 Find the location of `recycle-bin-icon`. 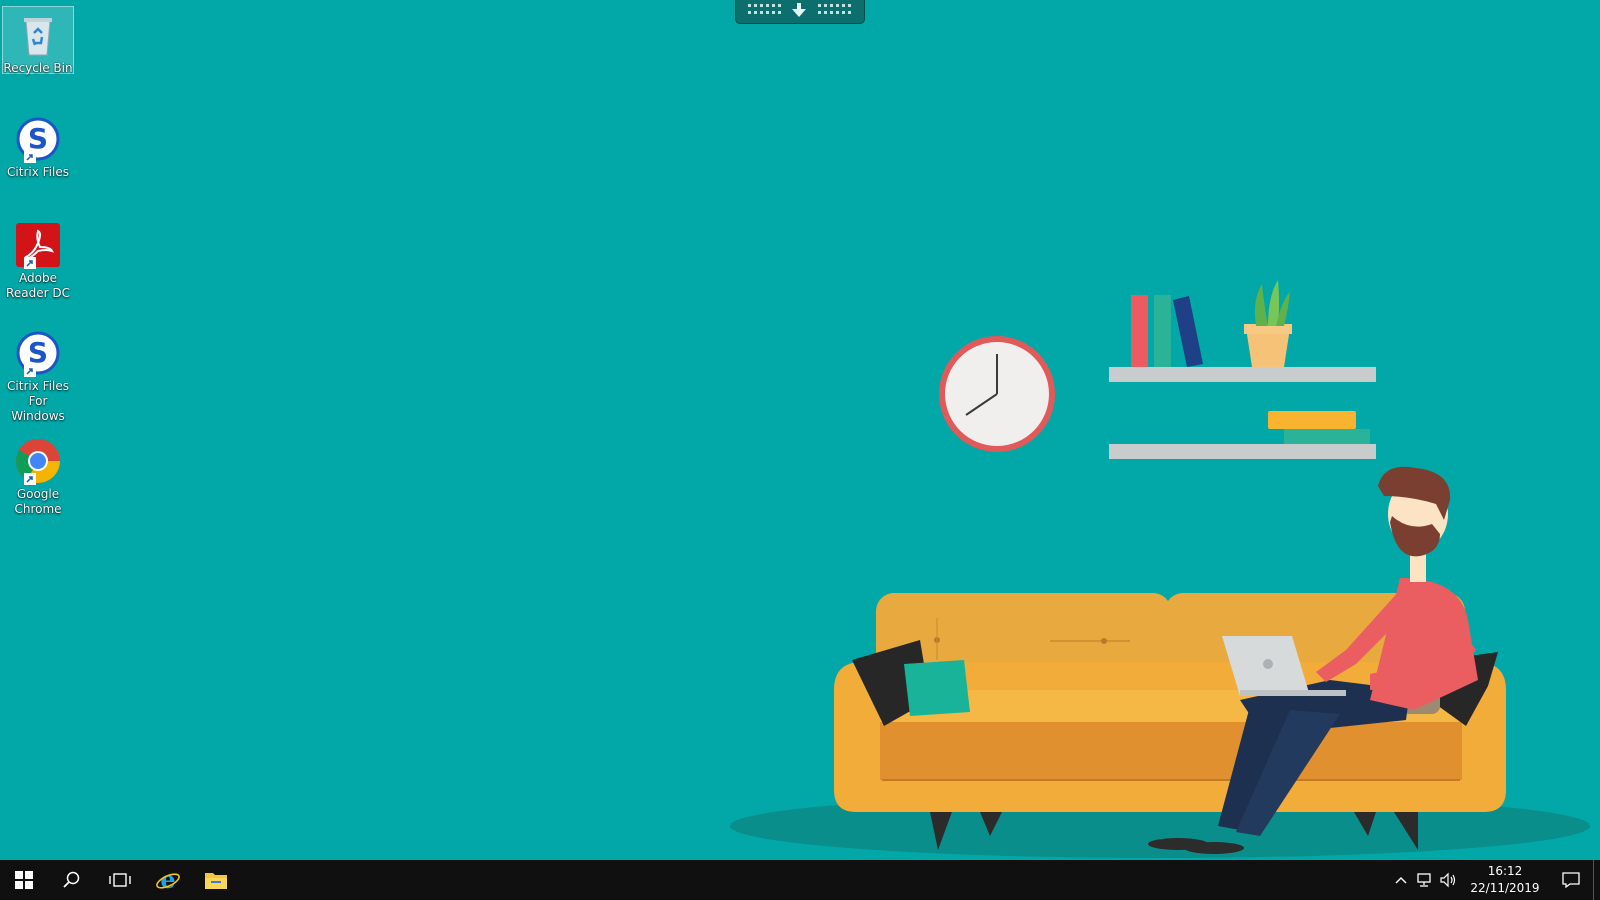

recycle-bin-icon is located at coordinates (38, 35).